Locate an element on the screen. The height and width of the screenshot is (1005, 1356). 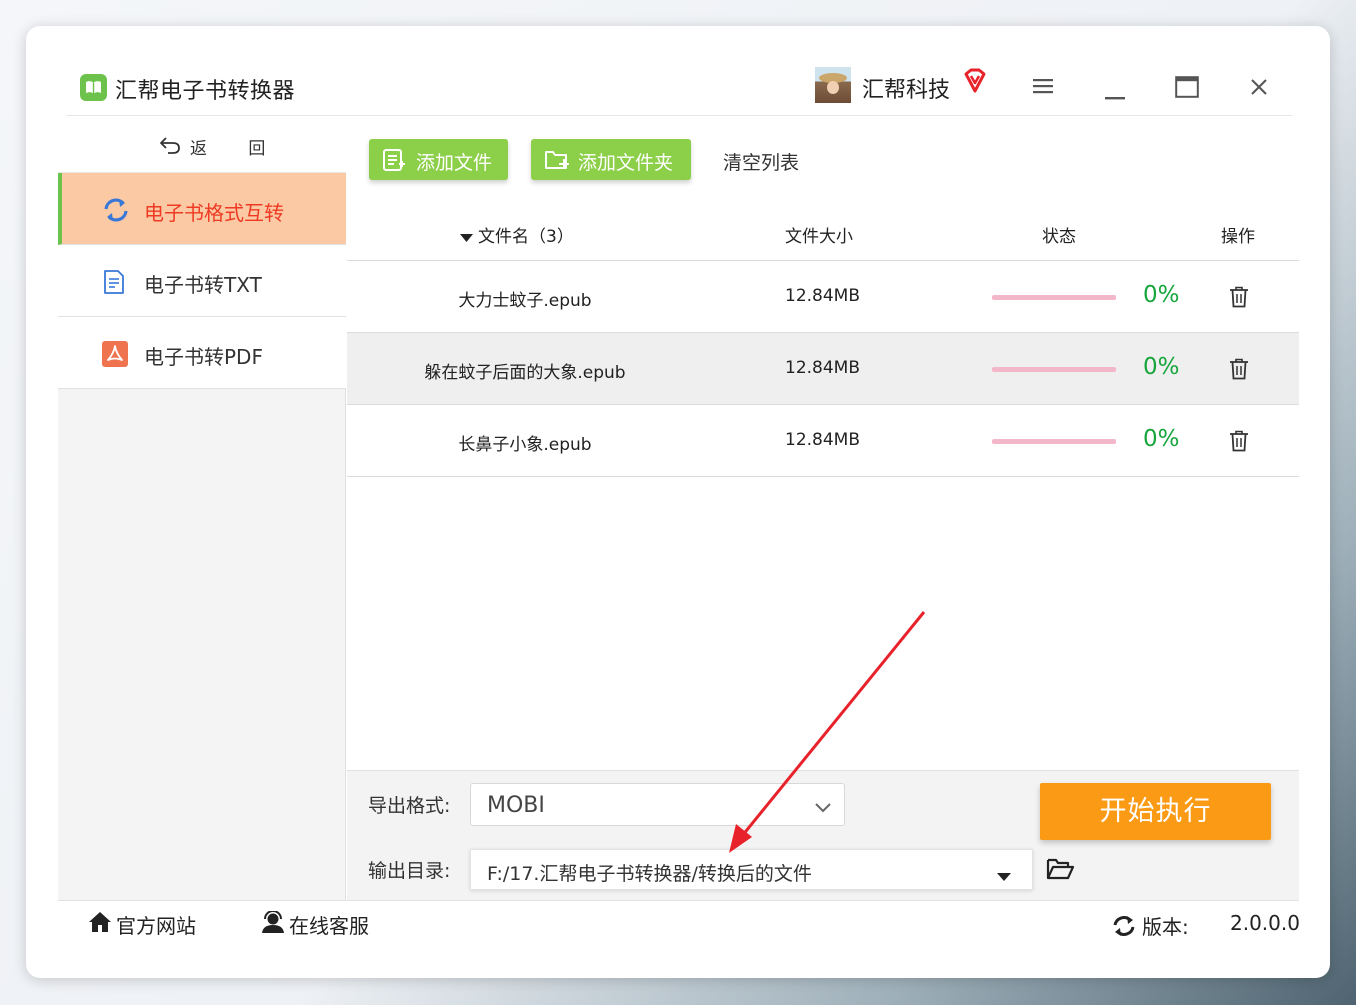
book-icon is located at coordinates (93, 87).